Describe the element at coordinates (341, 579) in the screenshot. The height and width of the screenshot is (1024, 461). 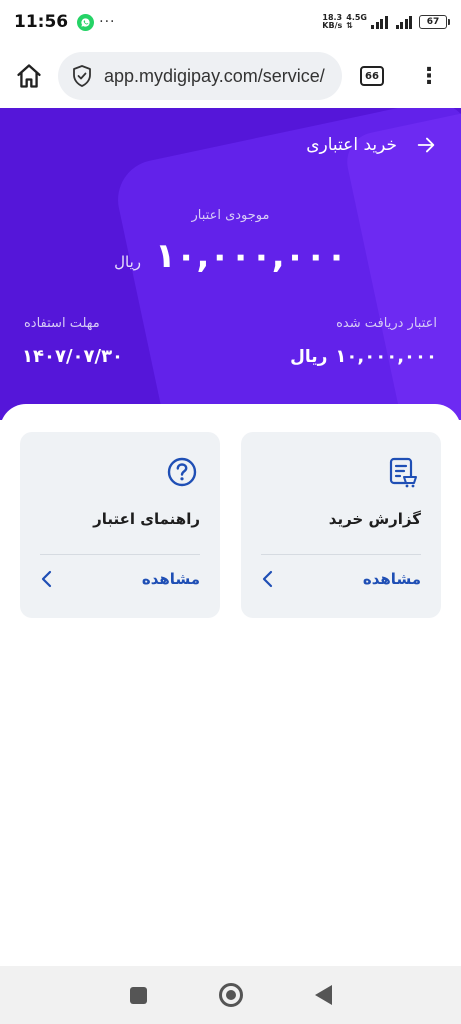
I see `view-purchase-report-link: مشاهده` at that location.